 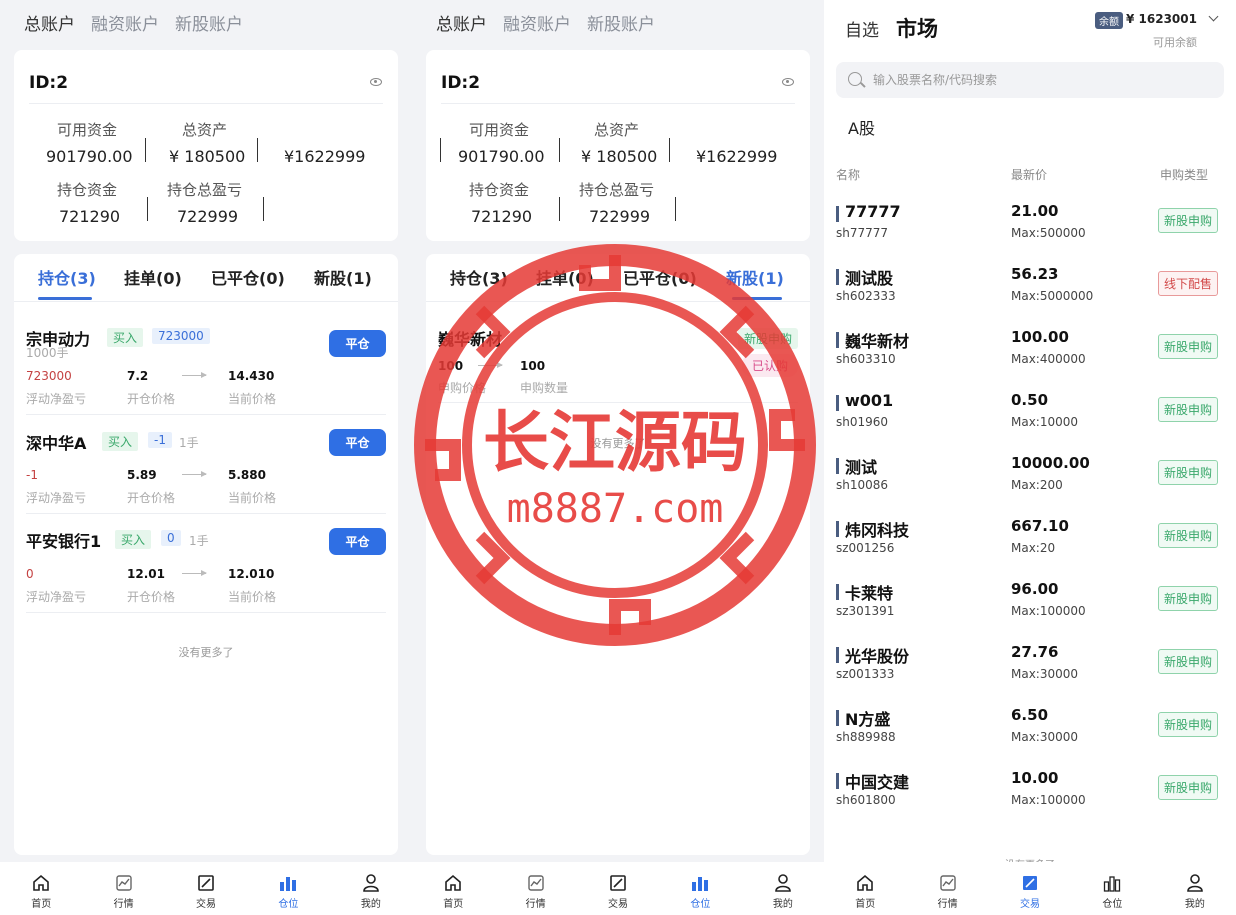 I want to click on market-row: 光华股份 sz001333 27.76 Max:30000 新股申购, so click(x=1030, y=670).